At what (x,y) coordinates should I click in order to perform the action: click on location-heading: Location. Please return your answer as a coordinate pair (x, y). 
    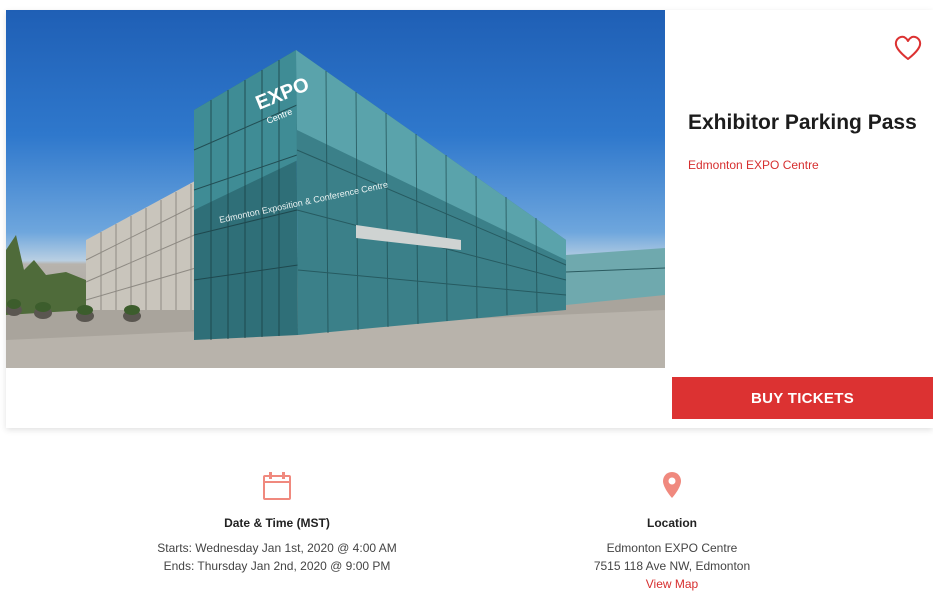
    Looking at the image, I should click on (672, 523).